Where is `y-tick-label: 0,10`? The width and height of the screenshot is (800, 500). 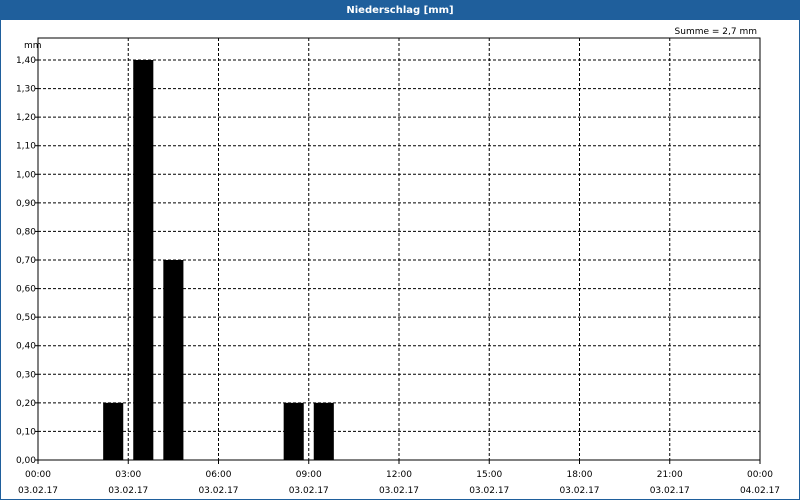 y-tick-label: 0,10 is located at coordinates (26, 432).